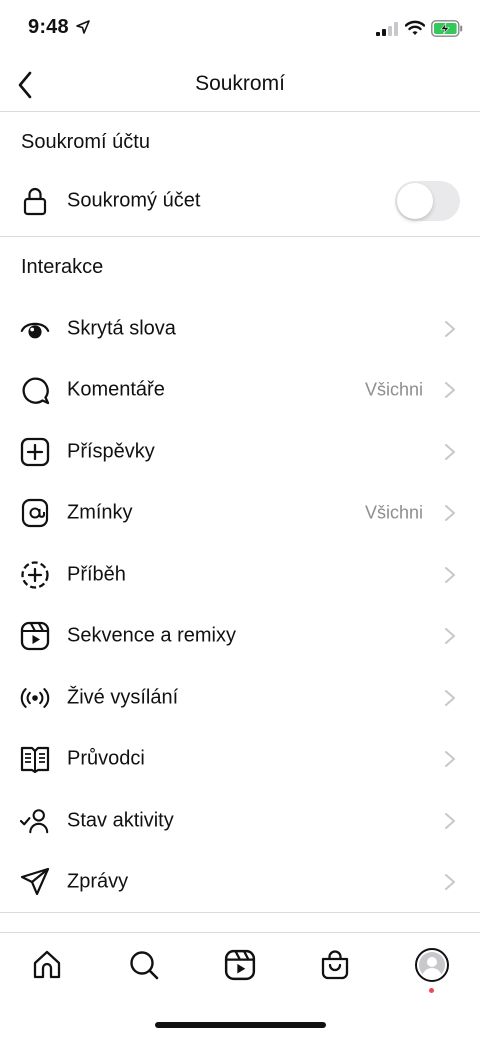 The width and height of the screenshot is (480, 1039). What do you see at coordinates (85, 142) in the screenshot?
I see `section-title-account-privacy: Soukromí účtu` at bounding box center [85, 142].